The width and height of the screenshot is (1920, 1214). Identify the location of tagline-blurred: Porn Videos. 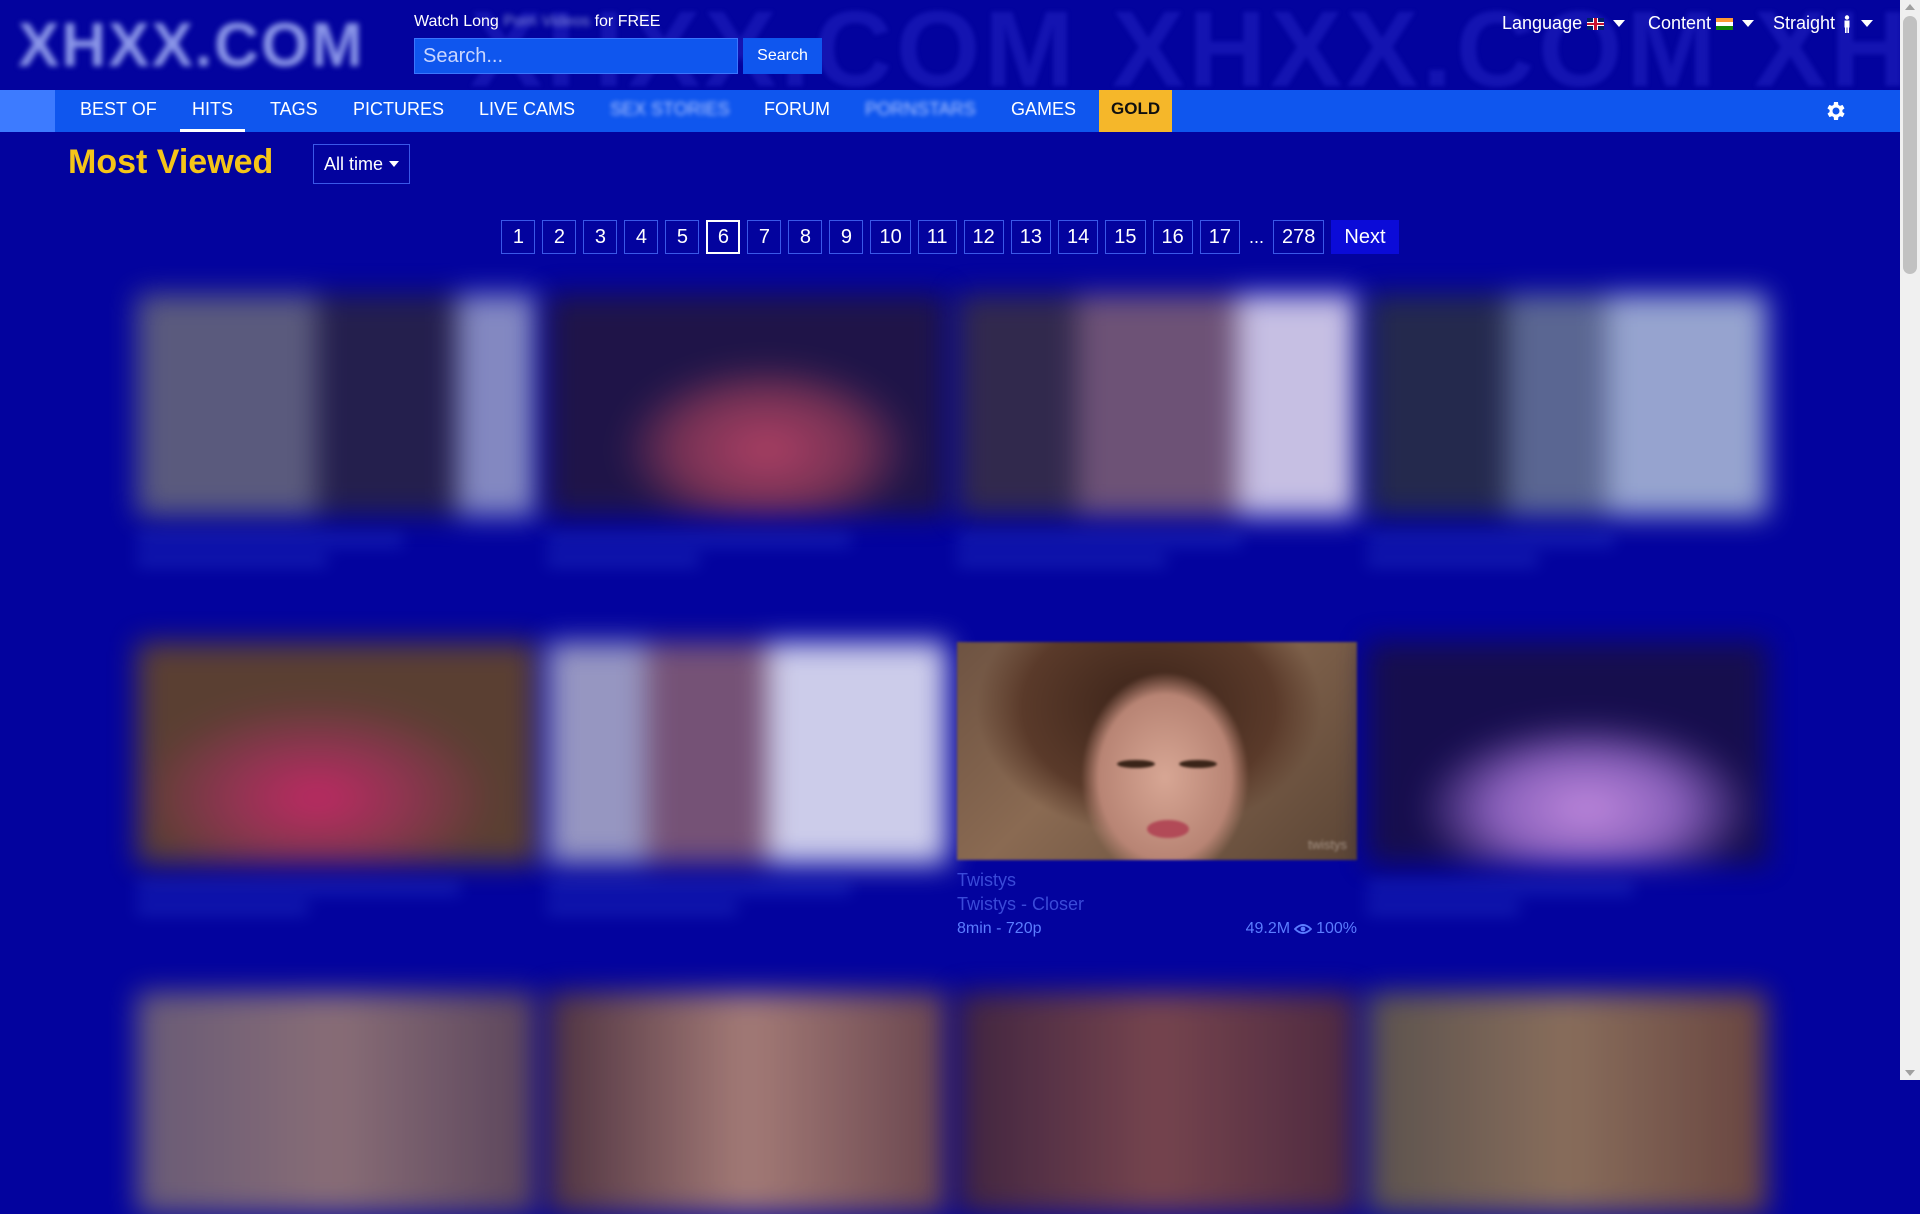
(547, 21).